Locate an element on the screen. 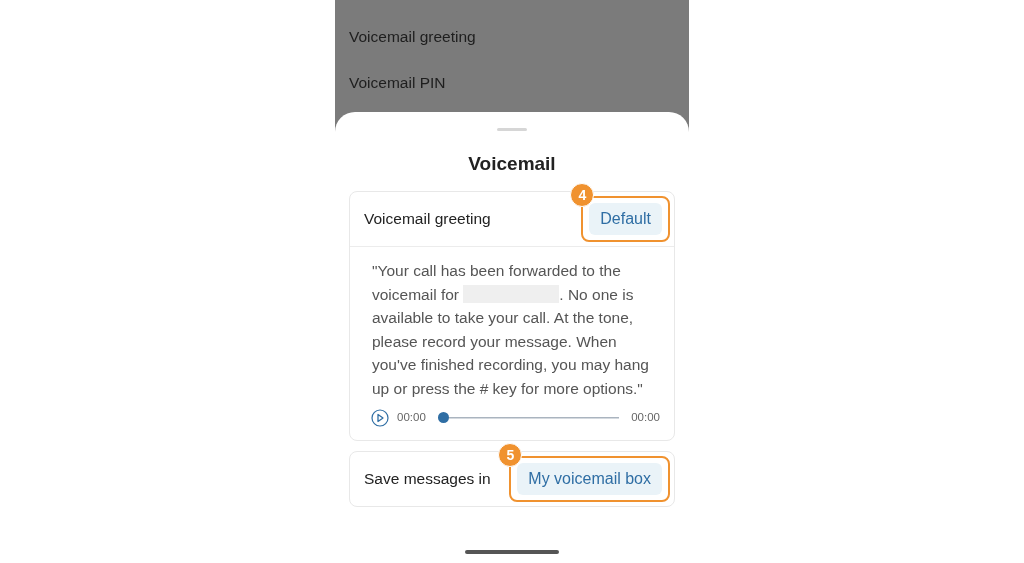  sheet-title: Voicemail is located at coordinates (512, 164).